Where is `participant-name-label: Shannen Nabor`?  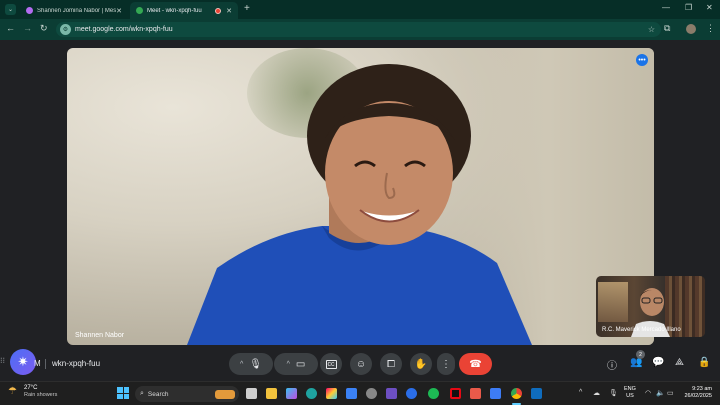 participant-name-label: Shannen Nabor is located at coordinates (100, 335).